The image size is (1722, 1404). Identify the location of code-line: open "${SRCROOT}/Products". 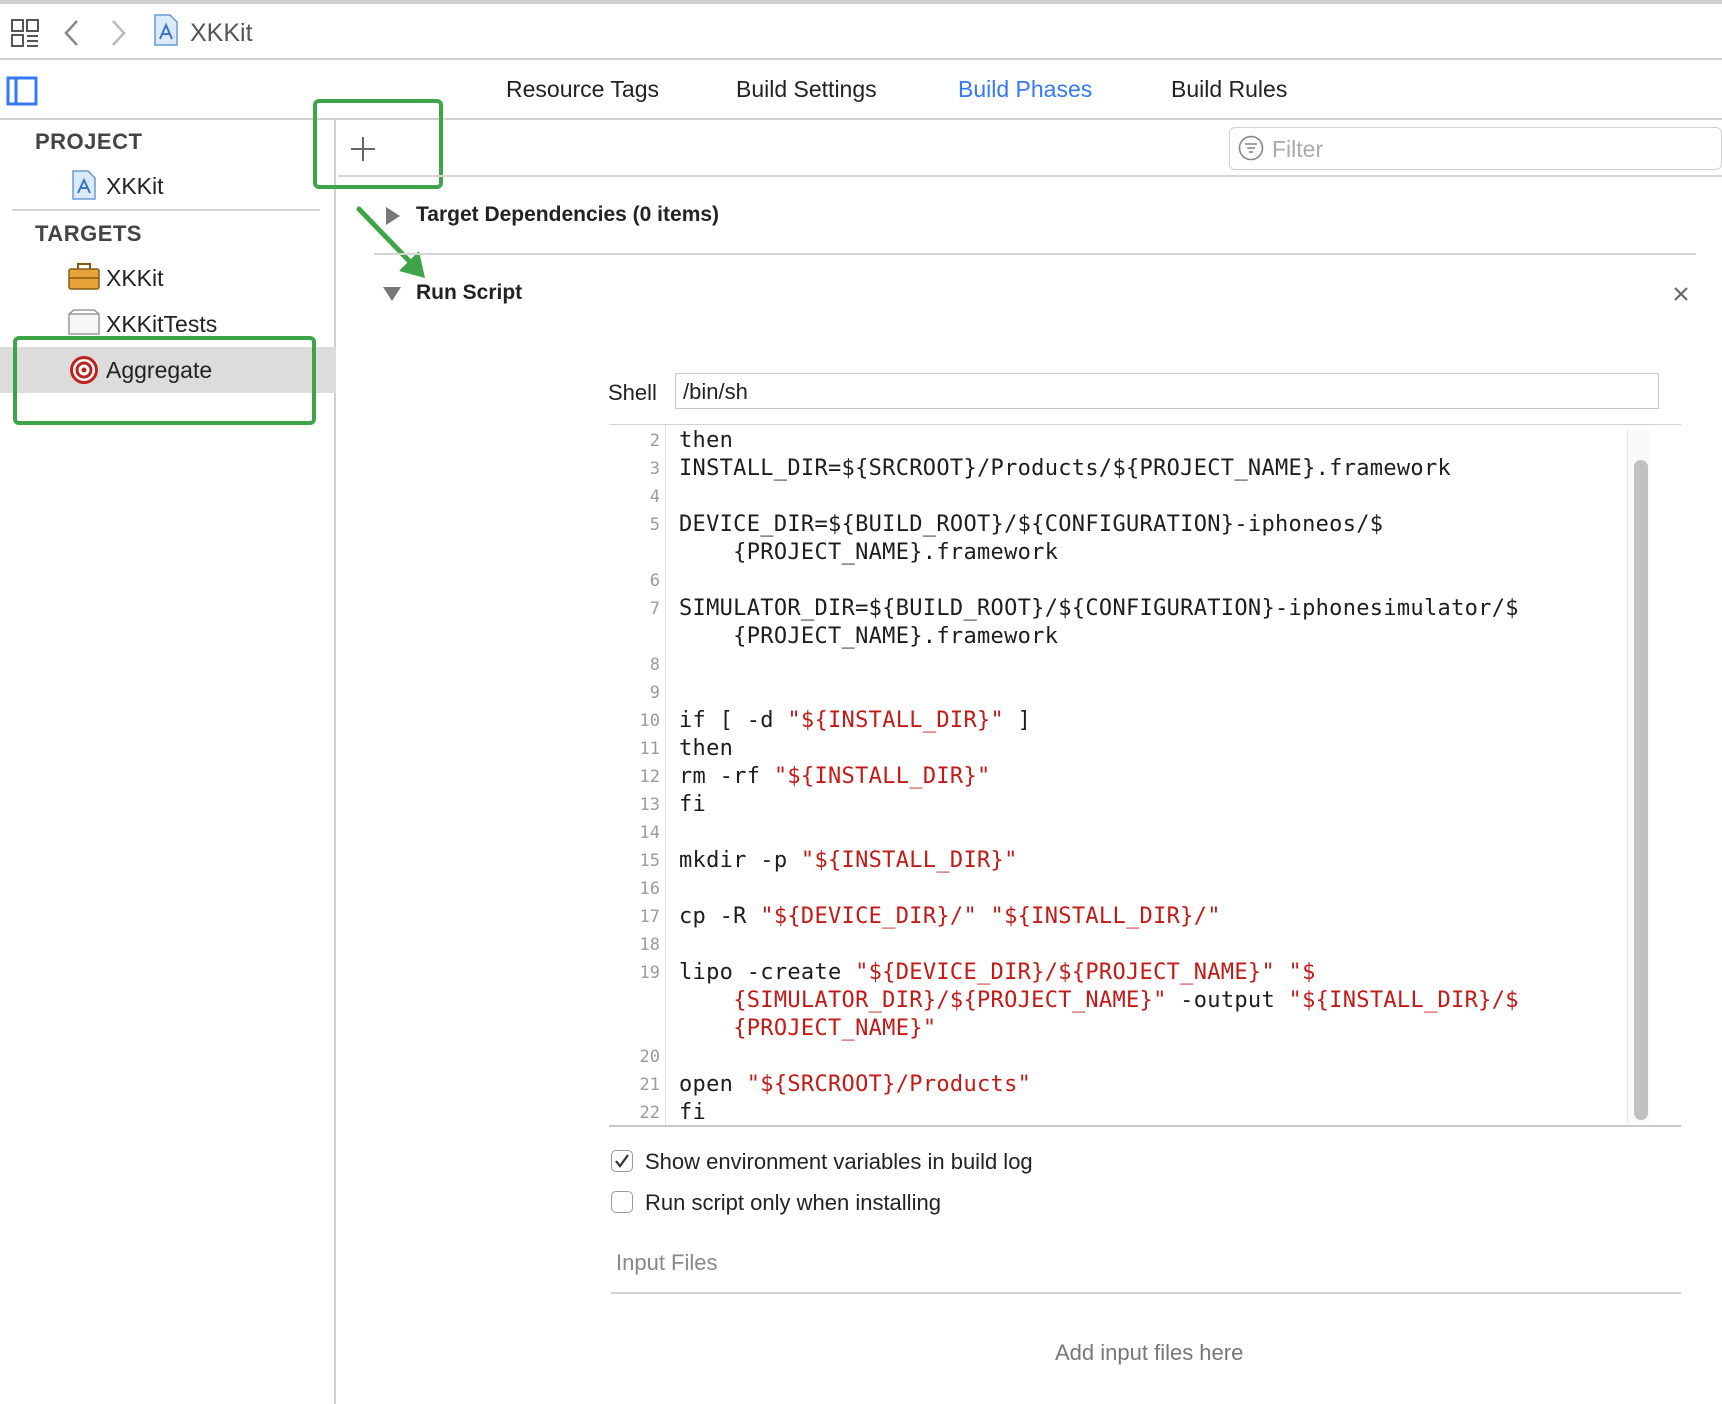
(855, 1084).